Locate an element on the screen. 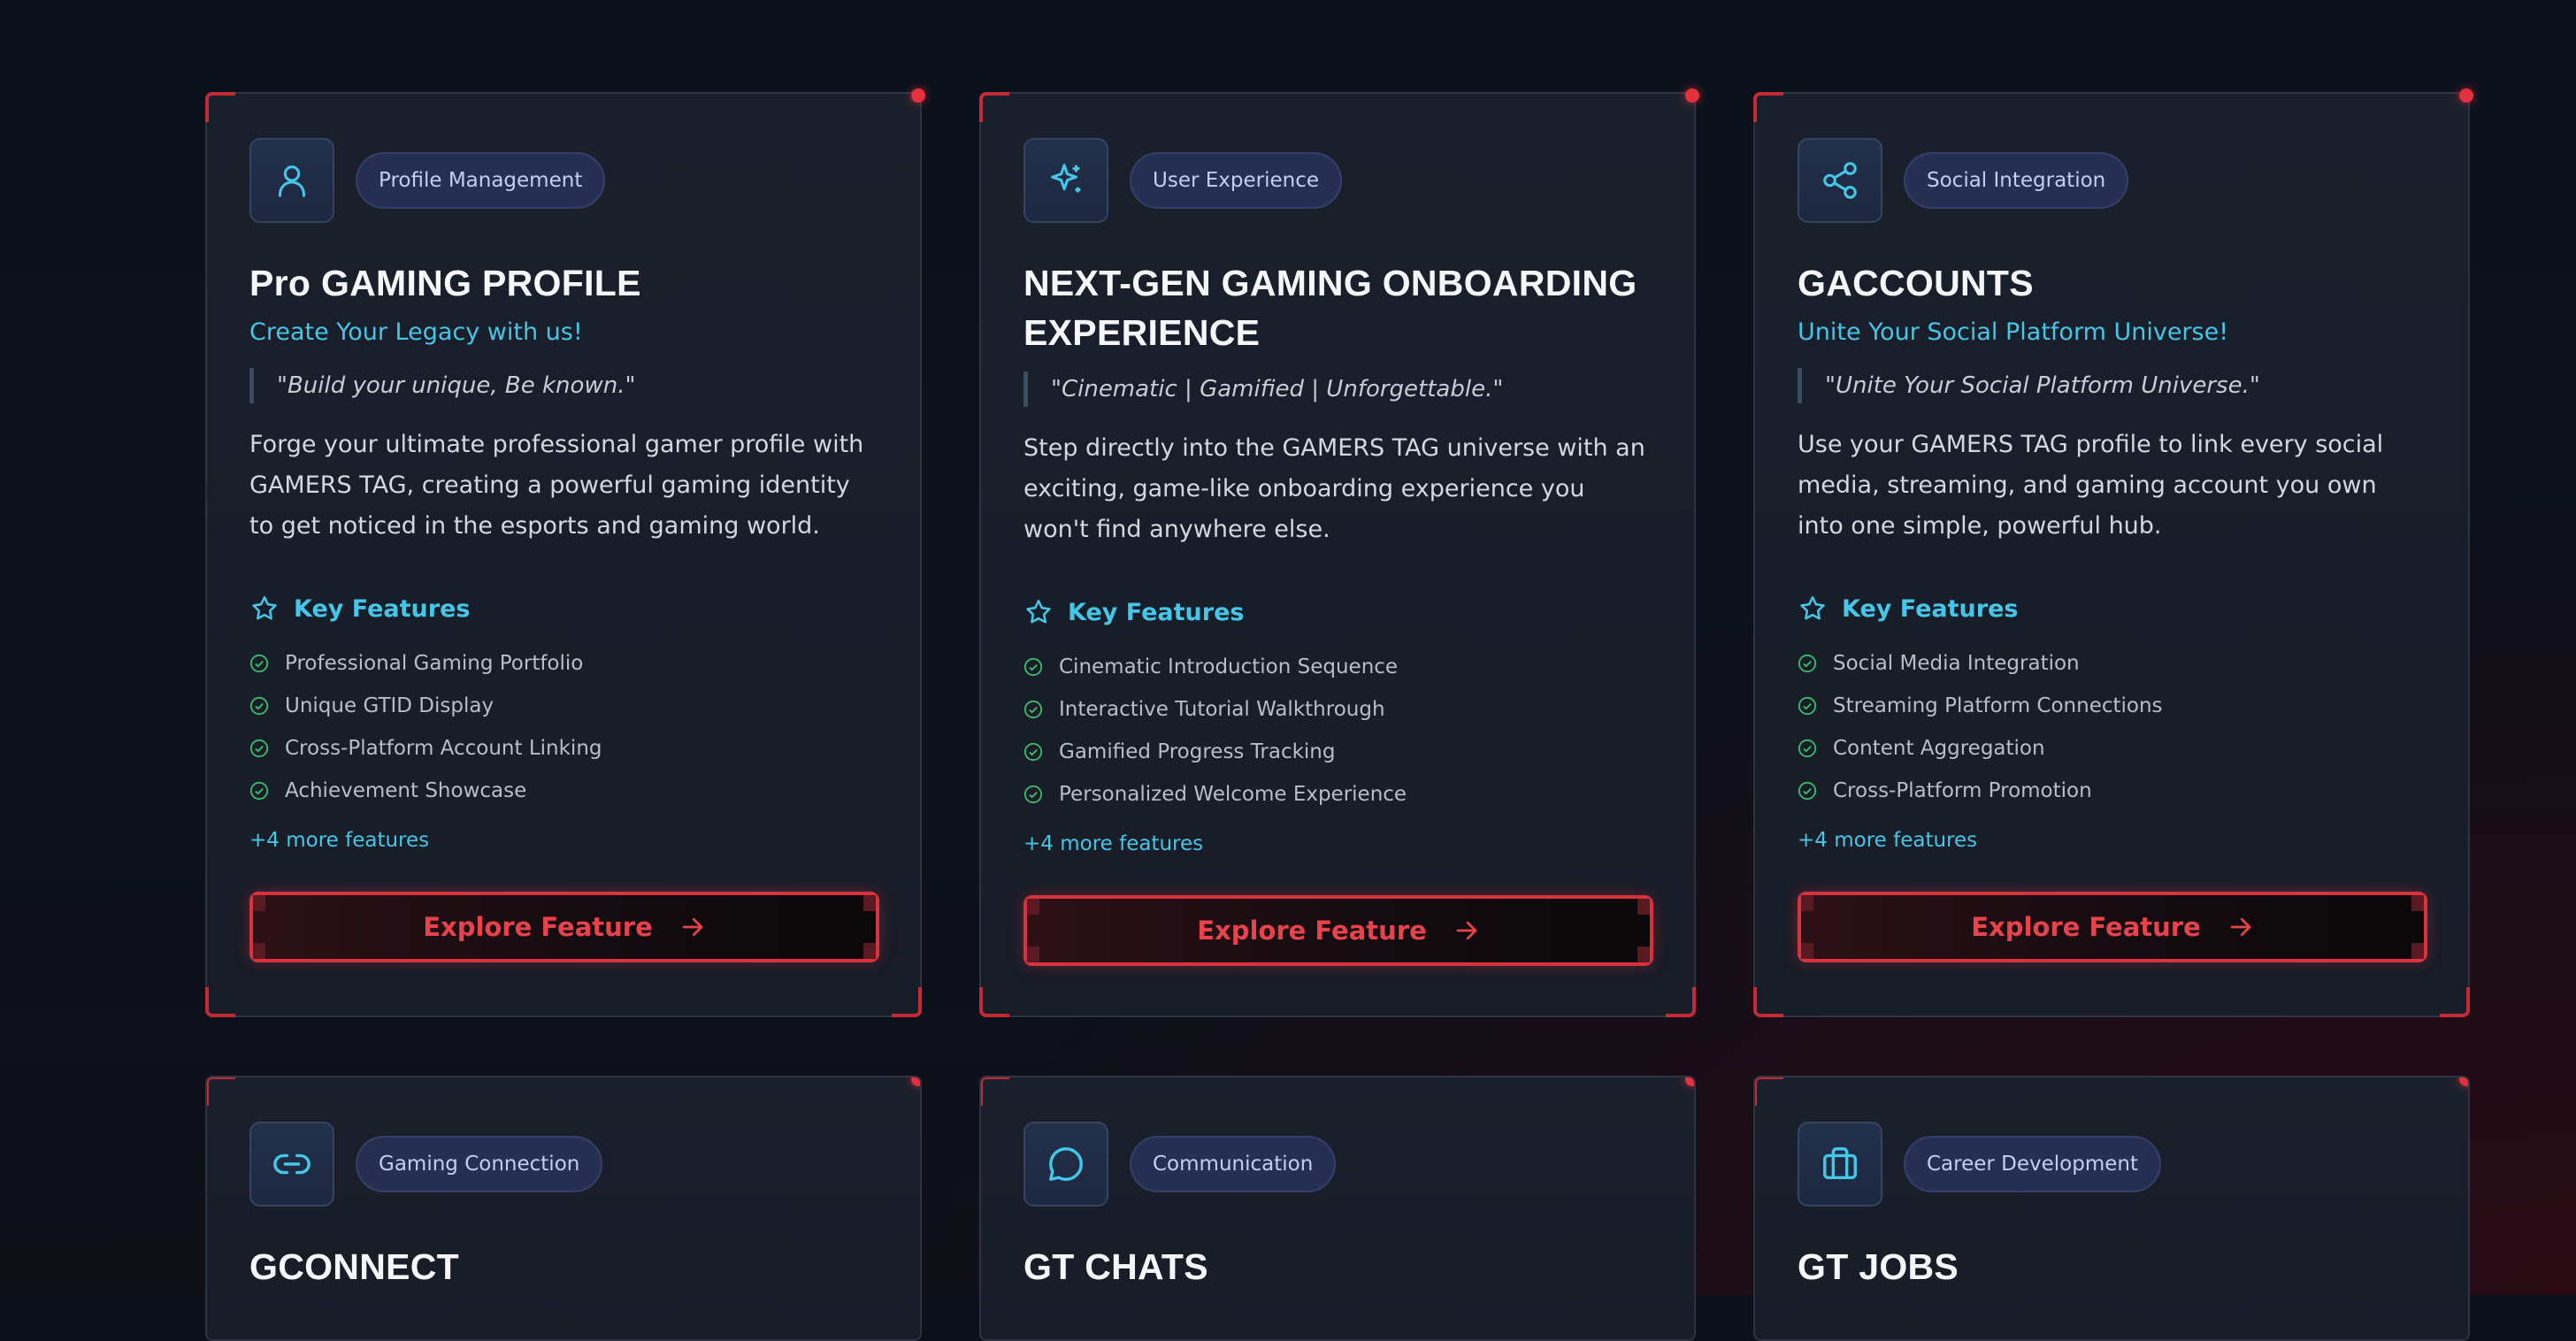 The image size is (2576, 1341). list-item: Gamified Progress Tracking is located at coordinates (1338, 752).